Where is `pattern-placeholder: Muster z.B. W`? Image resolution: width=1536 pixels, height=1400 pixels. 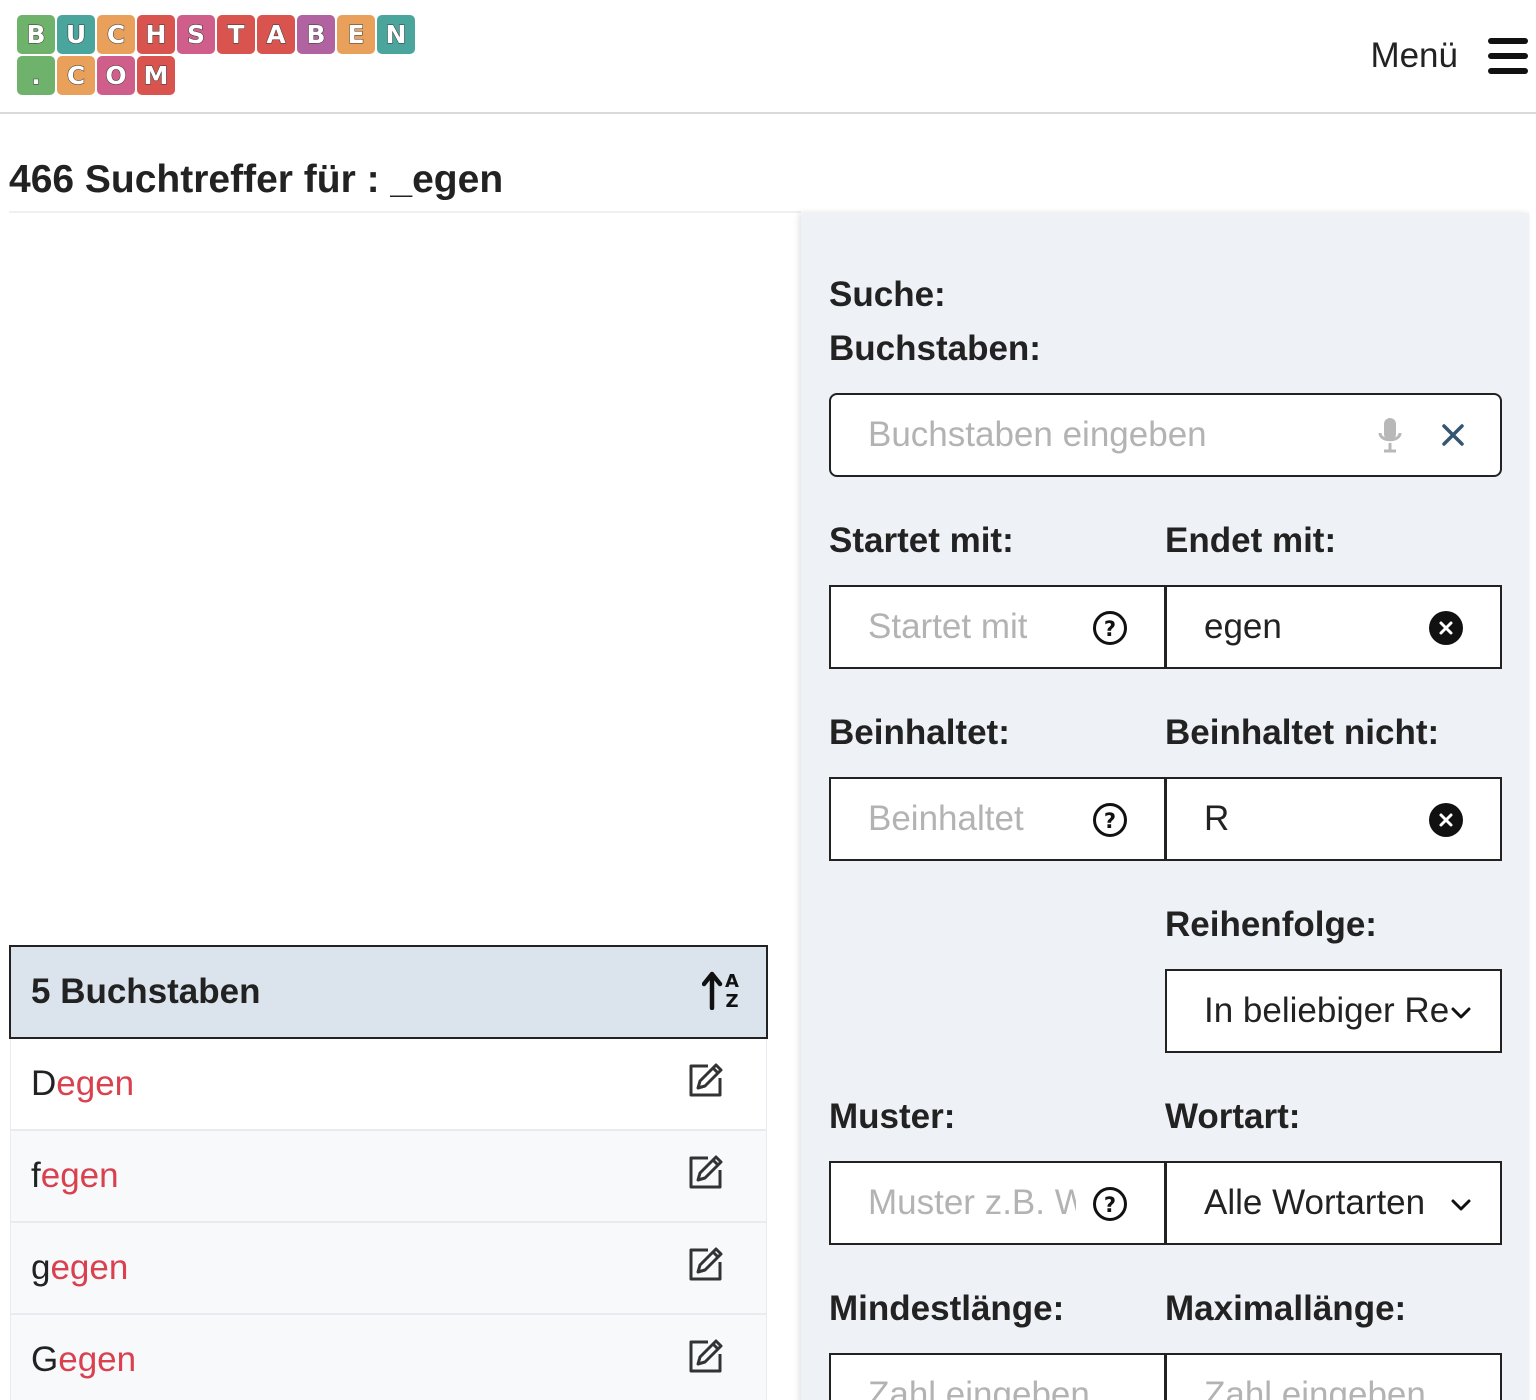
pattern-placeholder: Muster z.B. W is located at coordinates (972, 1202).